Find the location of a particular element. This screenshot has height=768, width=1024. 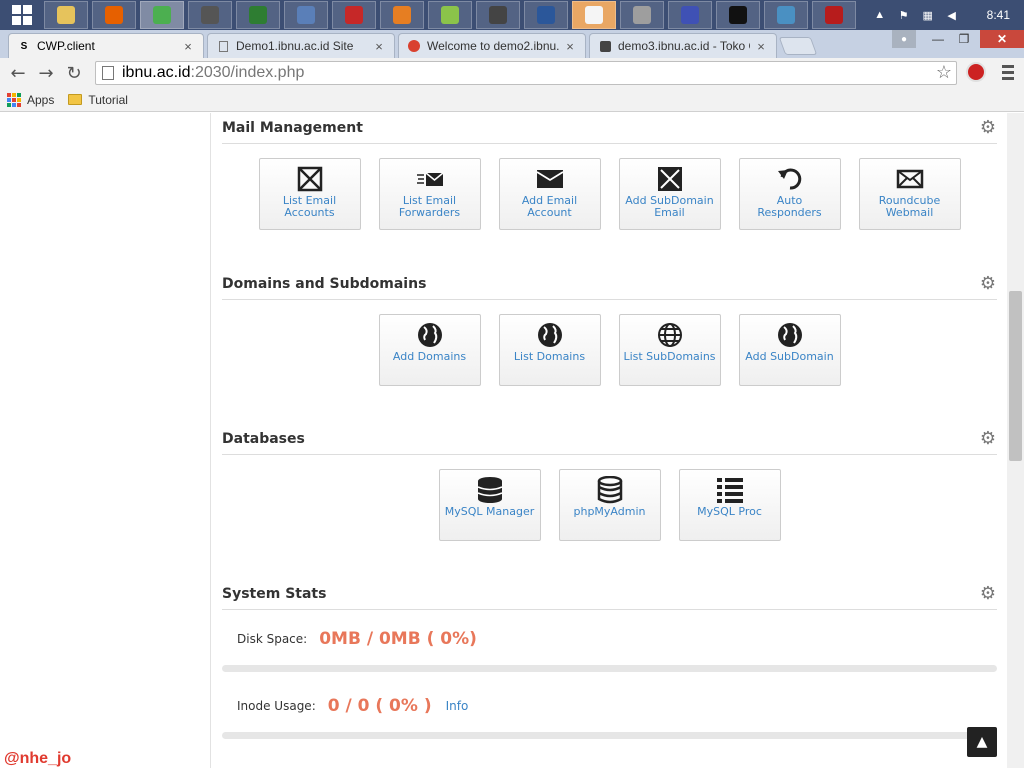

profile-icon: ● is located at coordinates (904, 39).